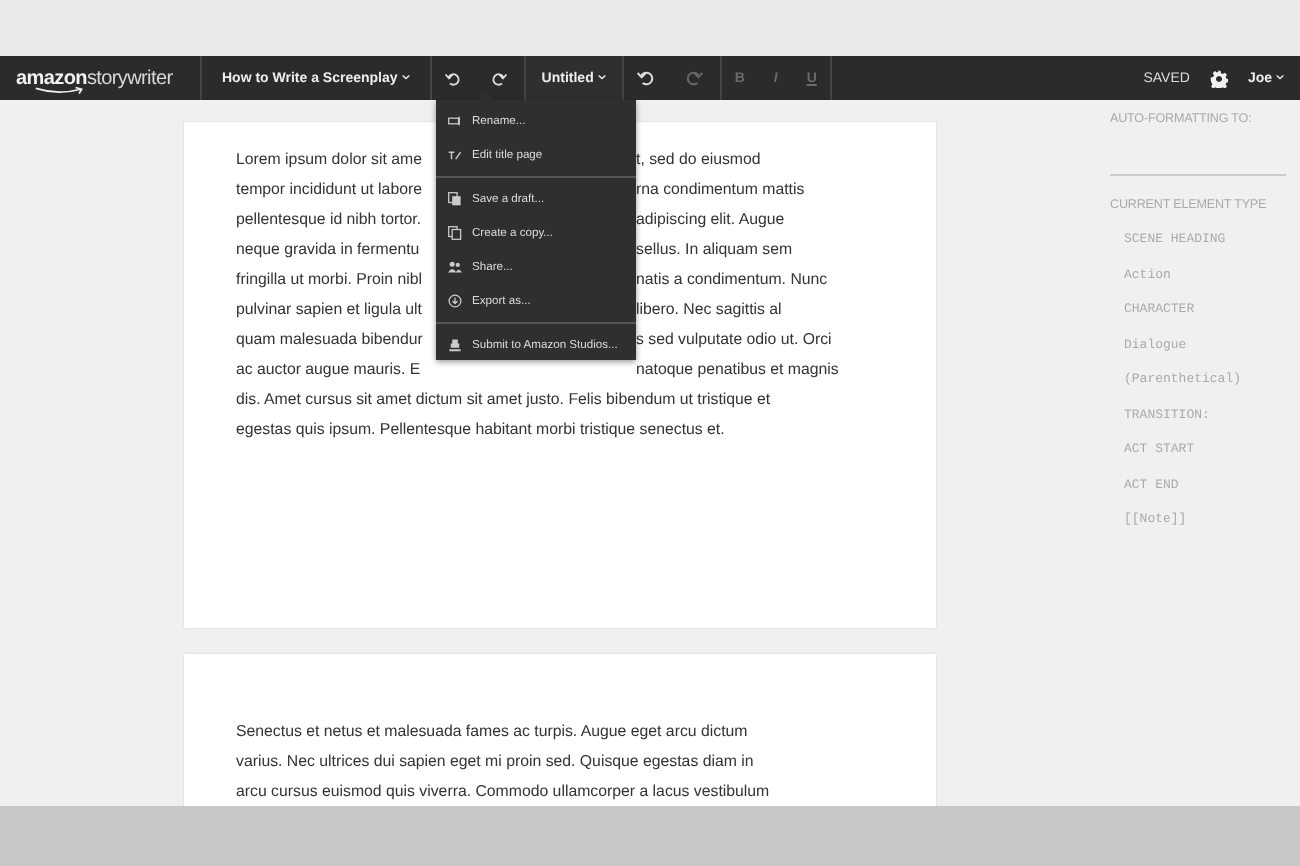 The height and width of the screenshot is (866, 1300). Describe the element at coordinates (100, 78) in the screenshot. I see `storywriter-logo: amazonstorywriter` at that location.